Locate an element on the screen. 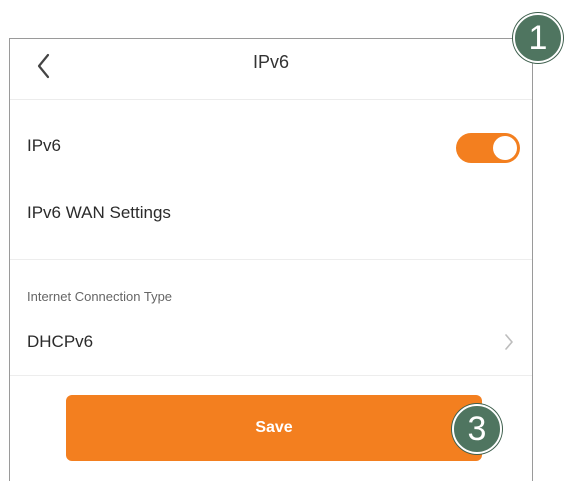  callout-badge-1: 1 is located at coordinates (538, 38).